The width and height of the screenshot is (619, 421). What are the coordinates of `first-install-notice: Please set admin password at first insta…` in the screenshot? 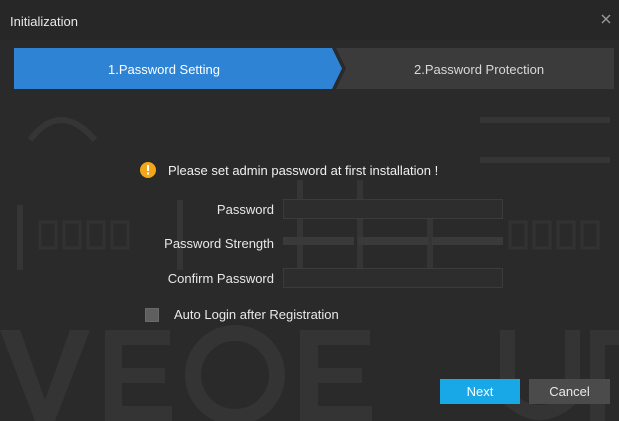 It's located at (289, 170).